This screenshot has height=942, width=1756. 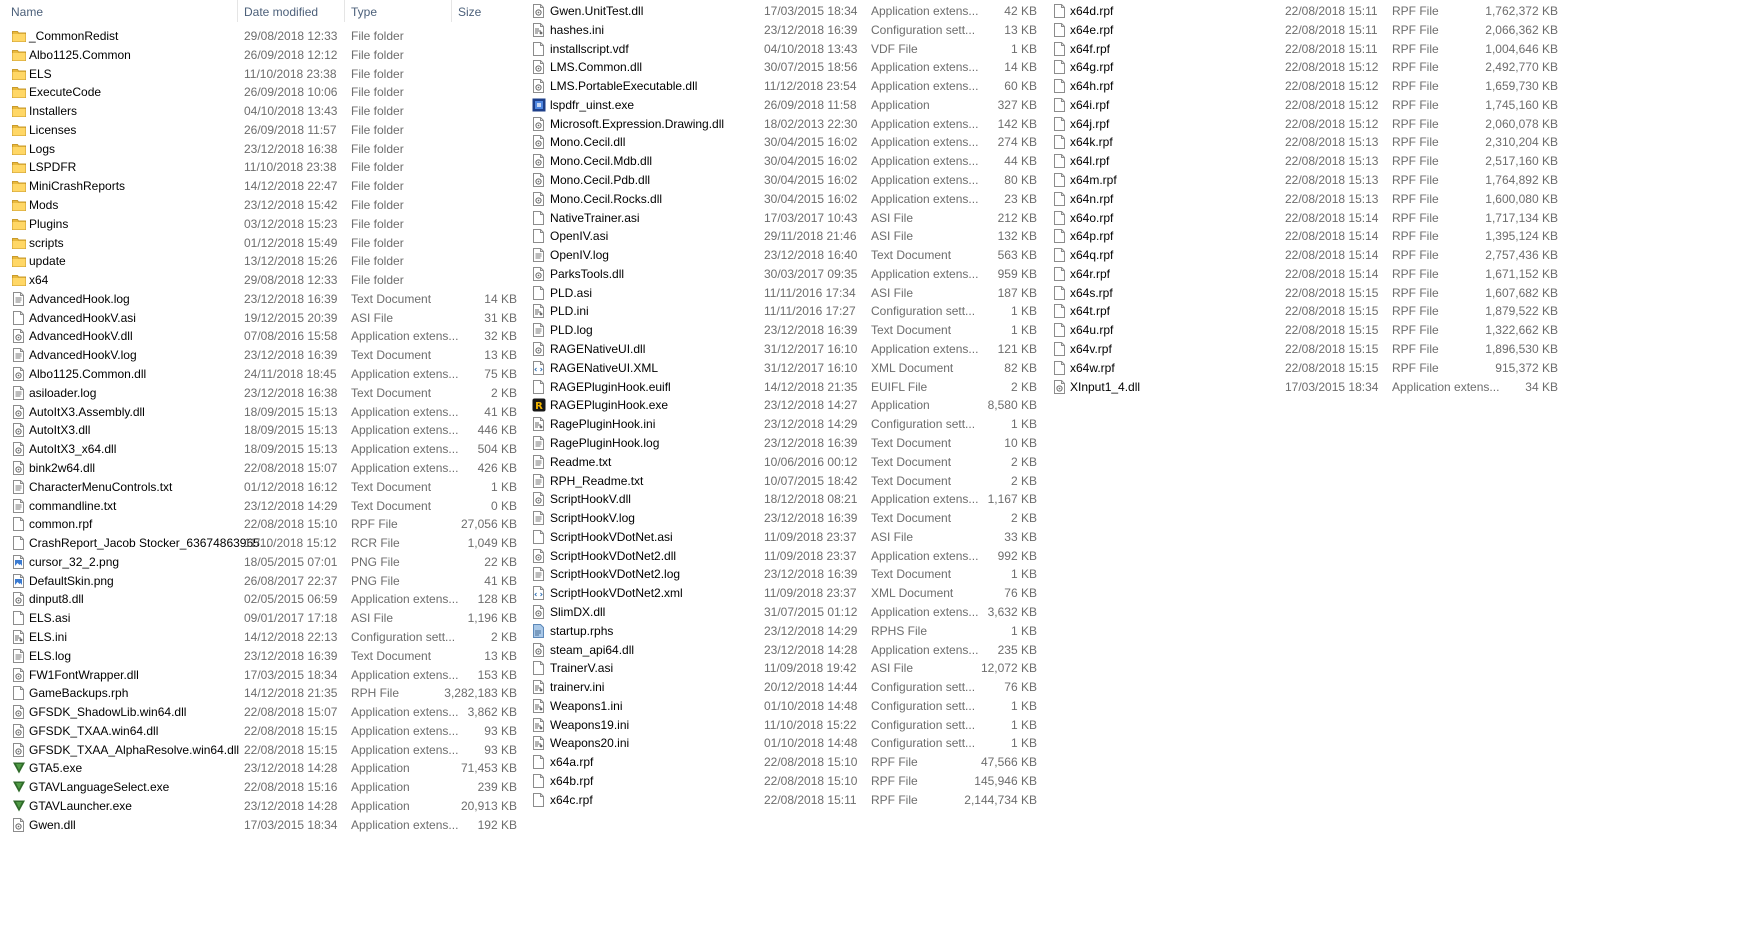 I want to click on file-row: Mods 23/12/2018 15:42 File folder, so click(x=264, y=205).